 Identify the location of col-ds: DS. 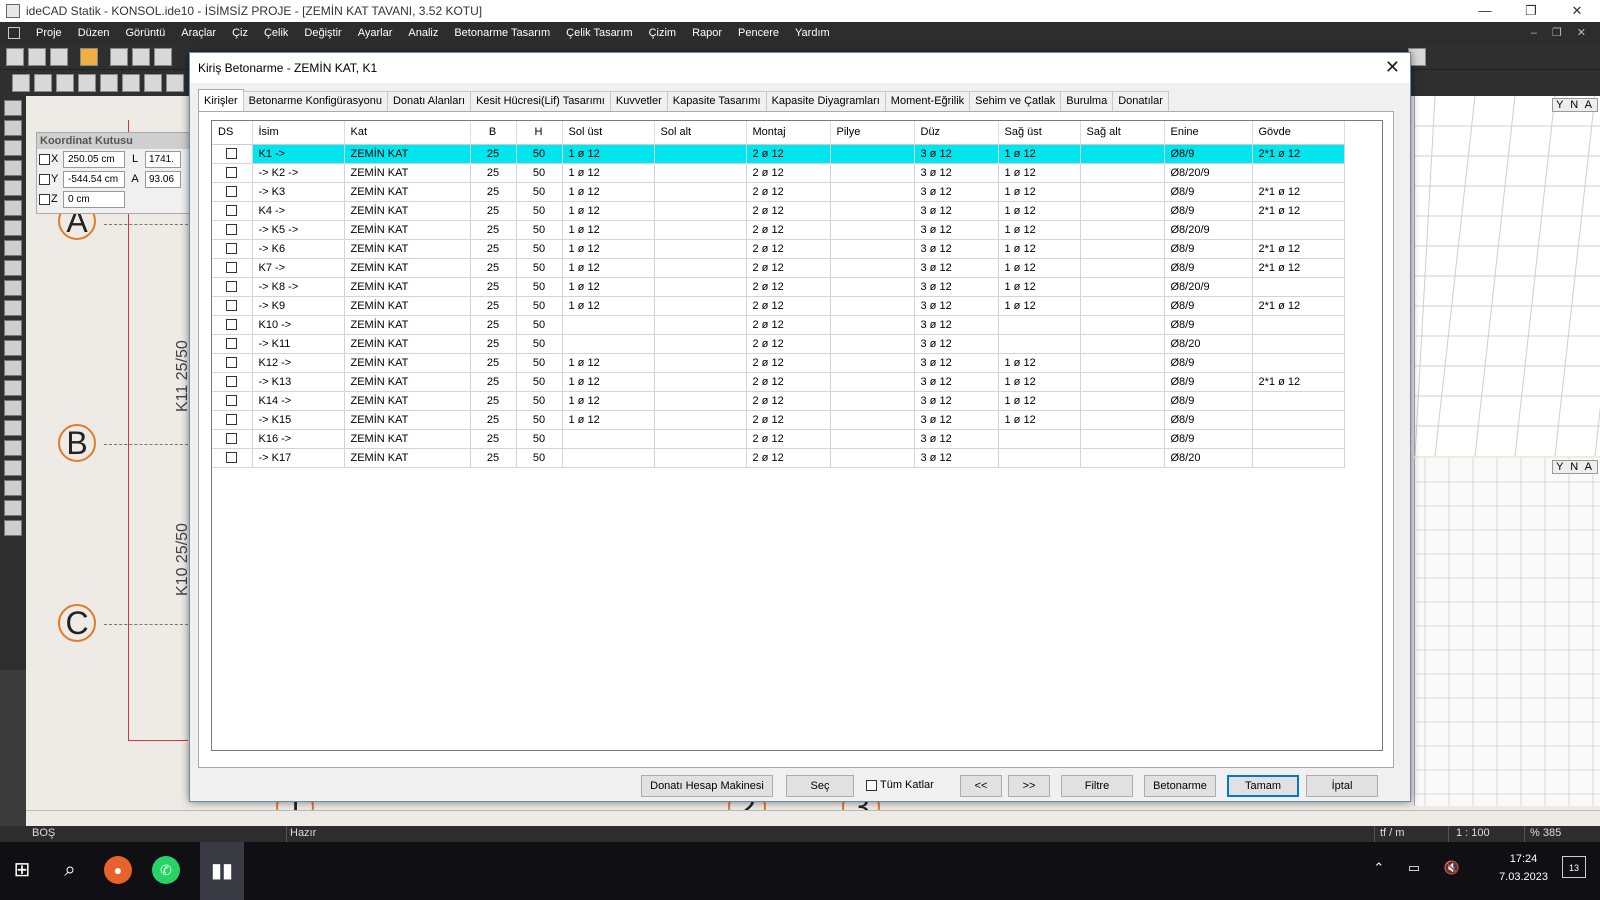
(232, 133).